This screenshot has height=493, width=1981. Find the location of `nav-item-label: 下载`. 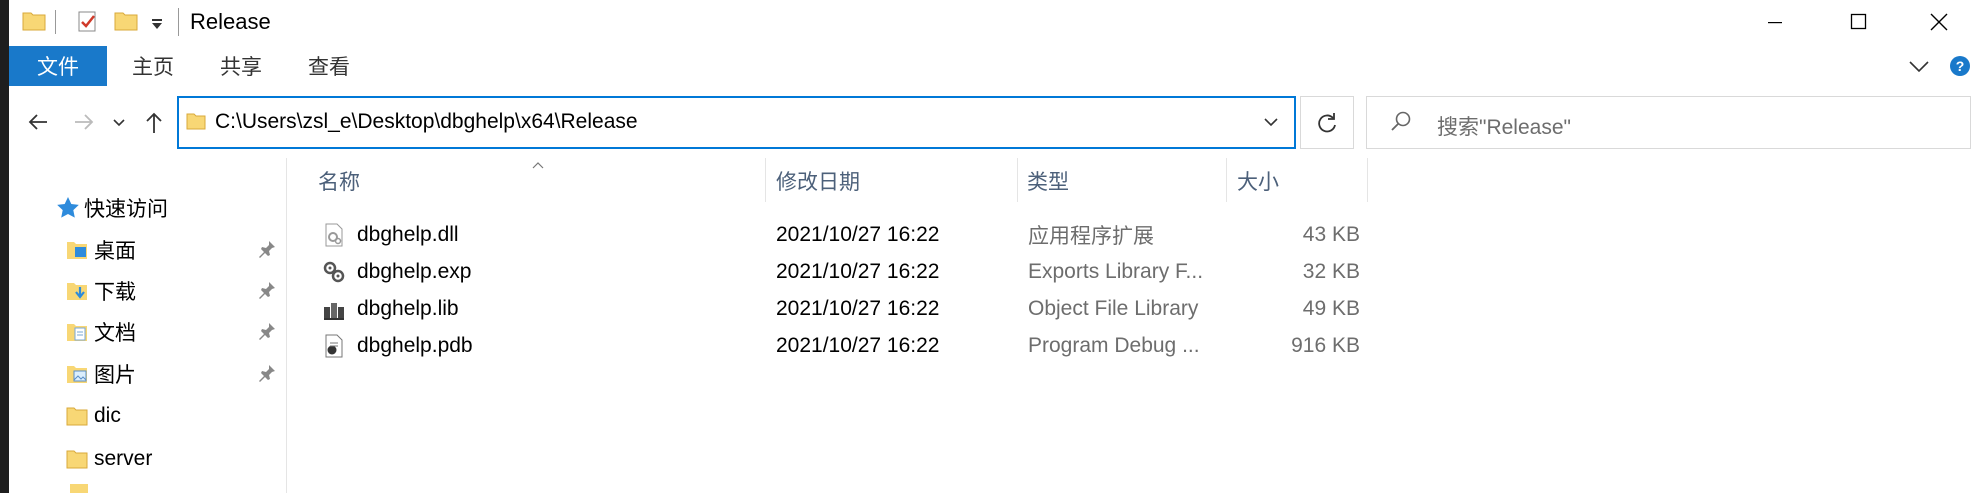

nav-item-label: 下载 is located at coordinates (115, 292).